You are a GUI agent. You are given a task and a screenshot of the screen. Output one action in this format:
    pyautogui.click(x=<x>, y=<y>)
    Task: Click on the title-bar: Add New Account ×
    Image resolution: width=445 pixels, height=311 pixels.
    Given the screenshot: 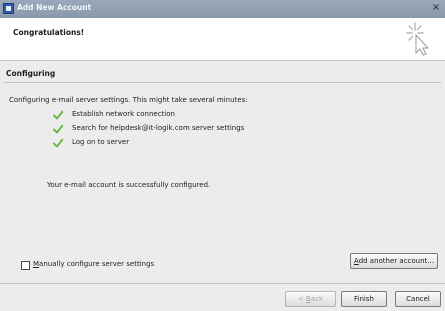 What is the action you would take?
    pyautogui.click(x=222, y=9)
    